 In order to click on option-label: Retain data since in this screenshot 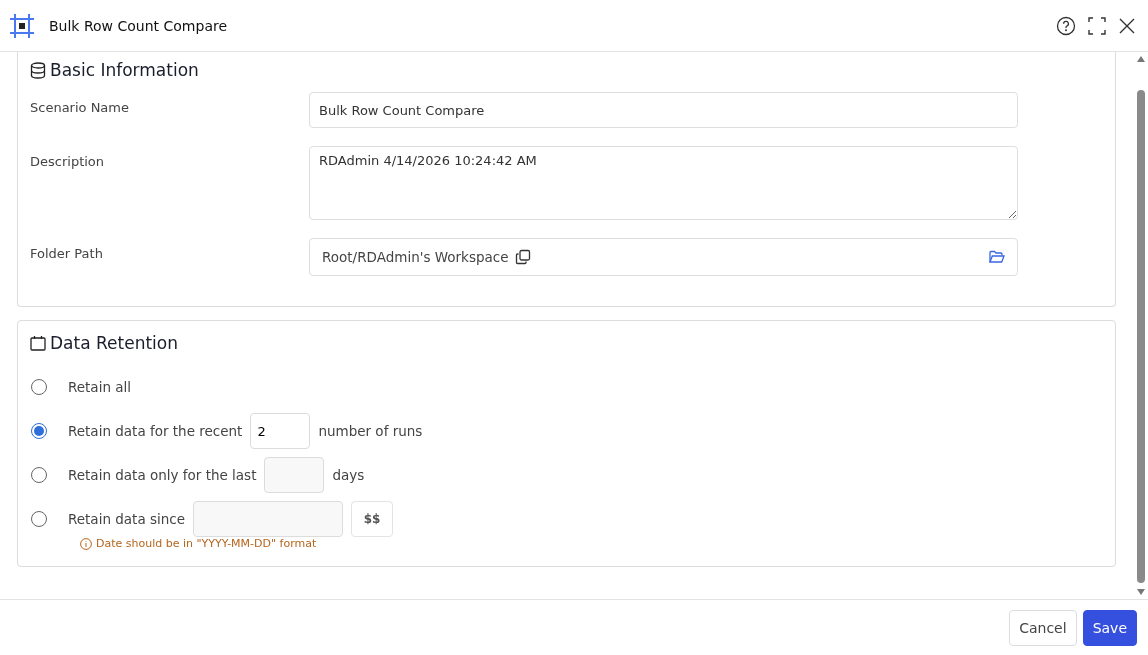, I will do `click(126, 519)`.